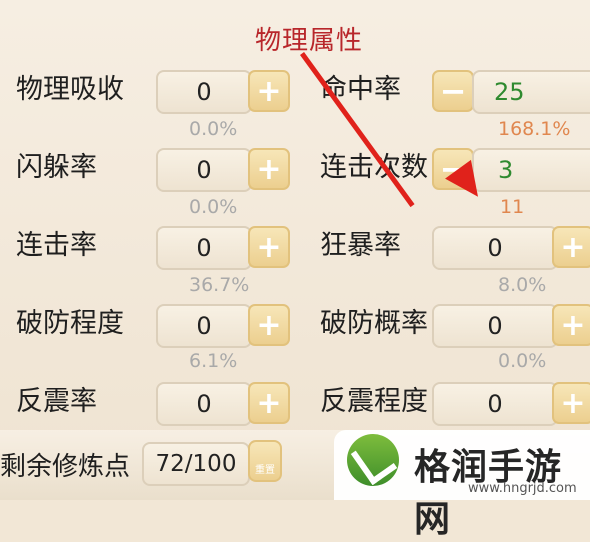 The width and height of the screenshot is (590, 542). What do you see at coordinates (534, 129) in the screenshot?
I see `pct-hit-rate: 168.1%` at bounding box center [534, 129].